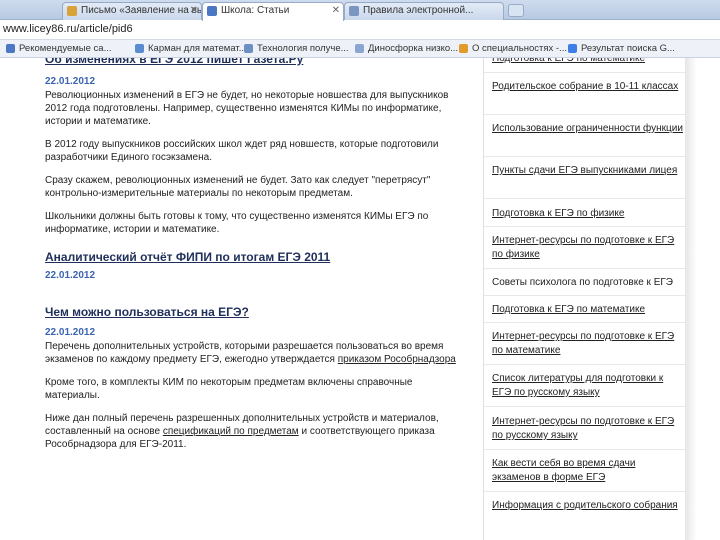 The image size is (720, 540). What do you see at coordinates (572, 48) in the screenshot?
I see `google-icon` at bounding box center [572, 48].